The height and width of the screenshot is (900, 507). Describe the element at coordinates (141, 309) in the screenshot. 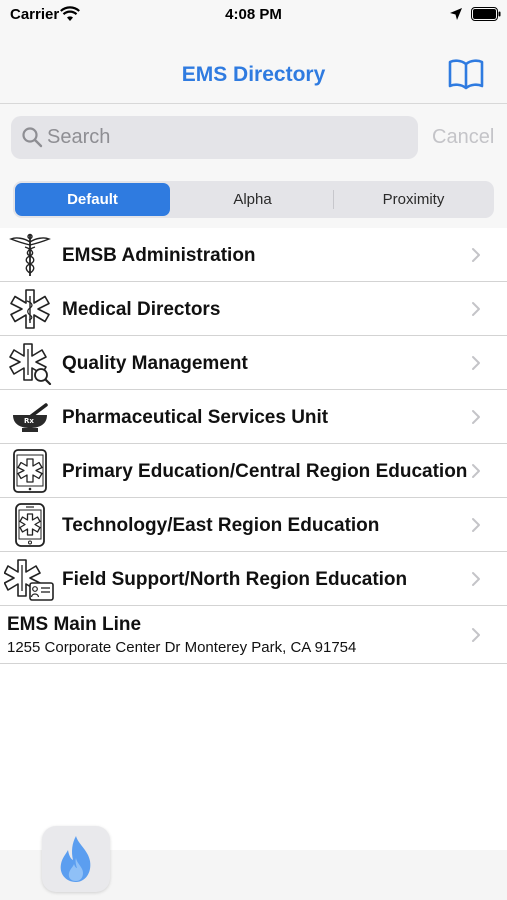

I see `list-item-label: Medical Directors` at that location.